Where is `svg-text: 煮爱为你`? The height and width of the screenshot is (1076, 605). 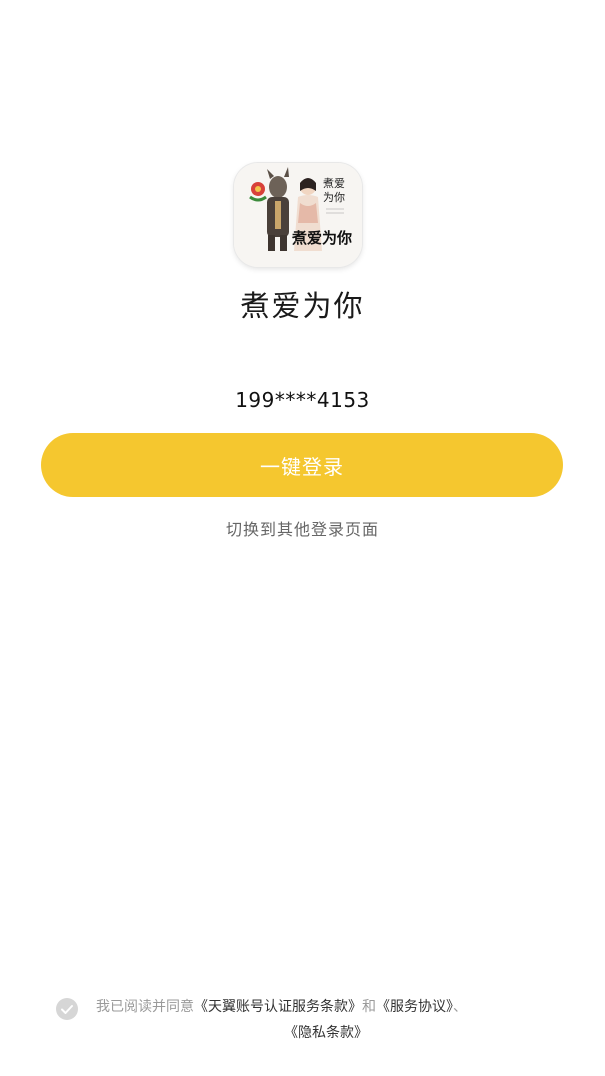
svg-text: 煮爱为你 is located at coordinates (321, 238).